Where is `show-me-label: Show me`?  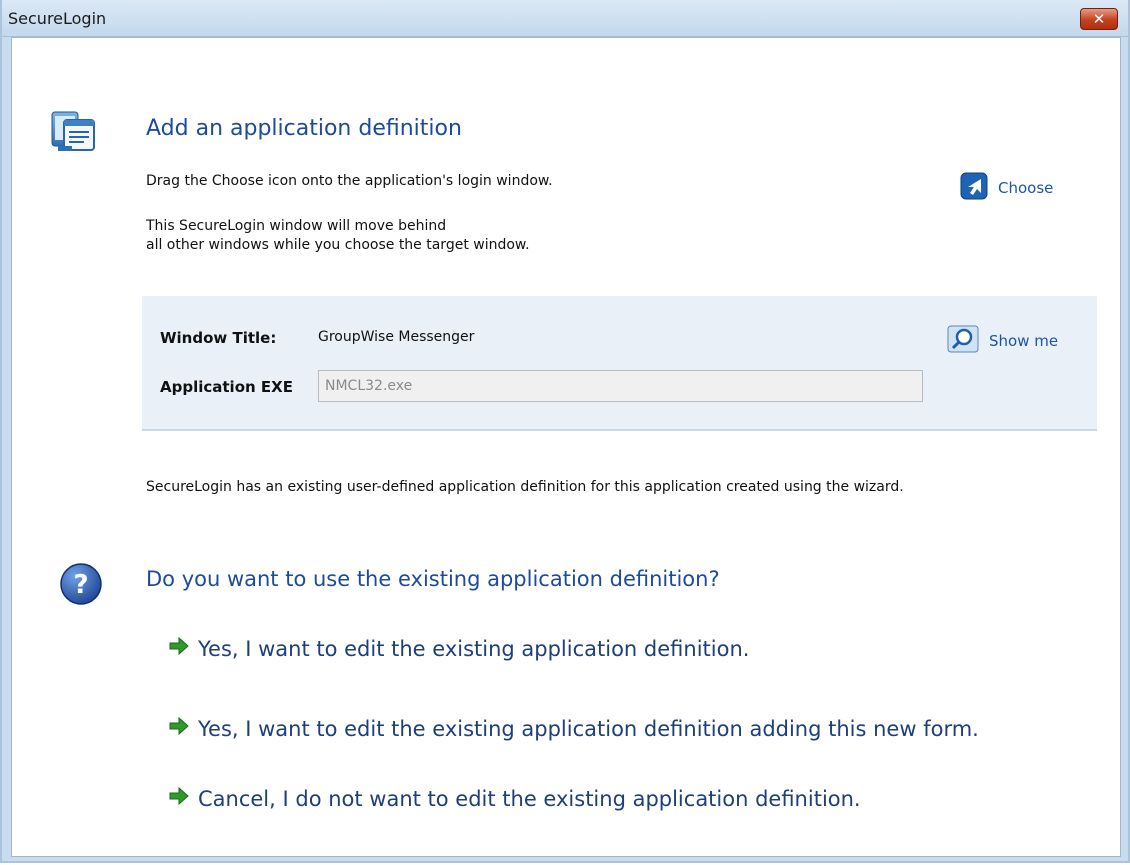
show-me-label: Show me is located at coordinates (1023, 341).